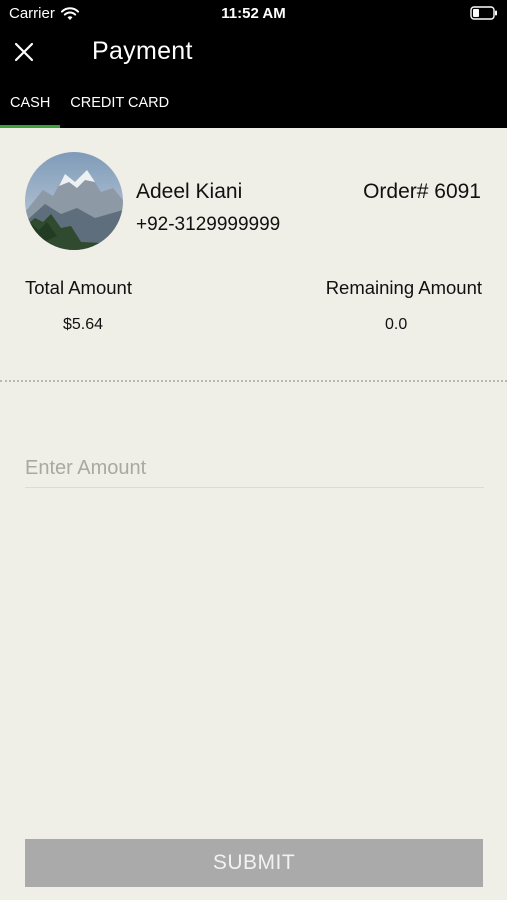  What do you see at coordinates (403, 287) in the screenshot?
I see `remaining-amount-label: Remaining Amount` at bounding box center [403, 287].